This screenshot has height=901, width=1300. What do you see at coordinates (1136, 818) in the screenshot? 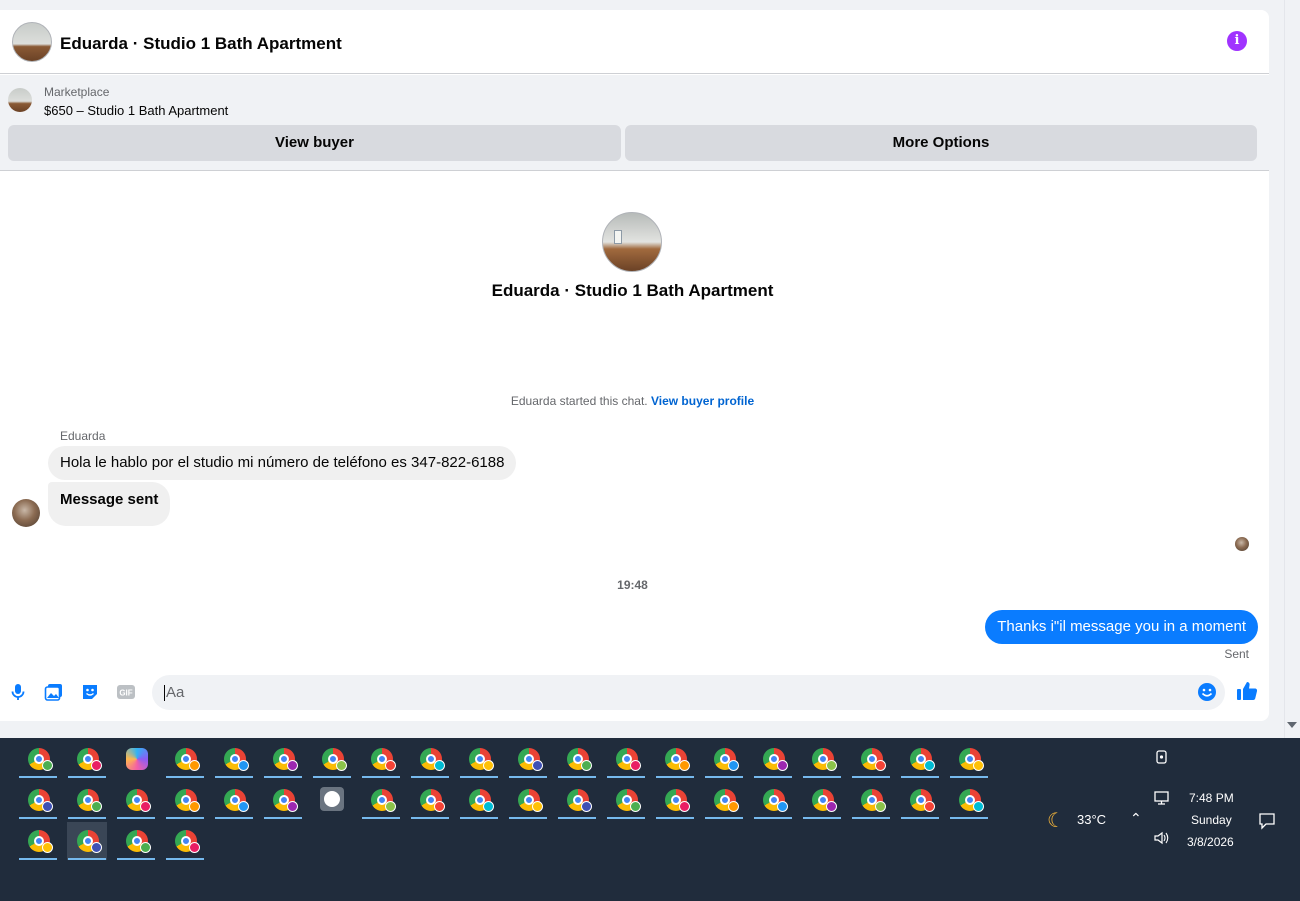
I see `chevron-up-icon: ⌃` at bounding box center [1136, 818].